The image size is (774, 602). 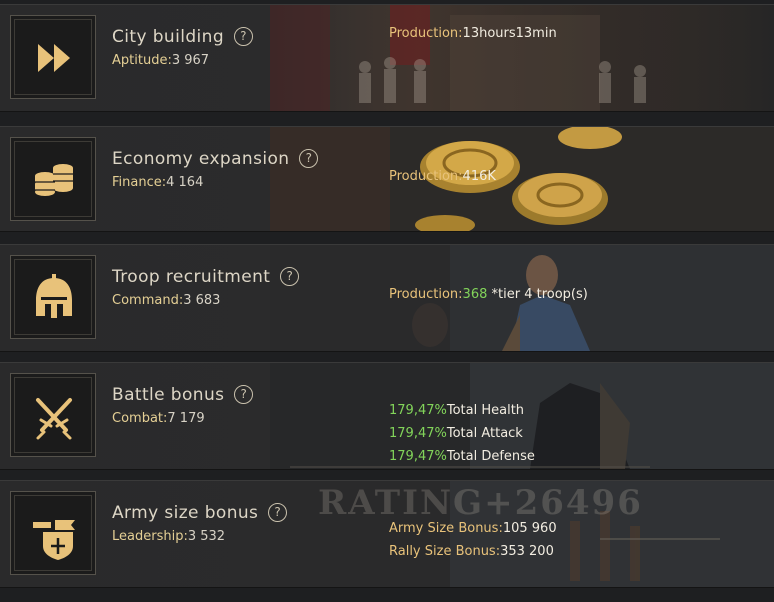 I want to click on bonus-line-attack: 179,47%Total Attack, so click(x=456, y=433).